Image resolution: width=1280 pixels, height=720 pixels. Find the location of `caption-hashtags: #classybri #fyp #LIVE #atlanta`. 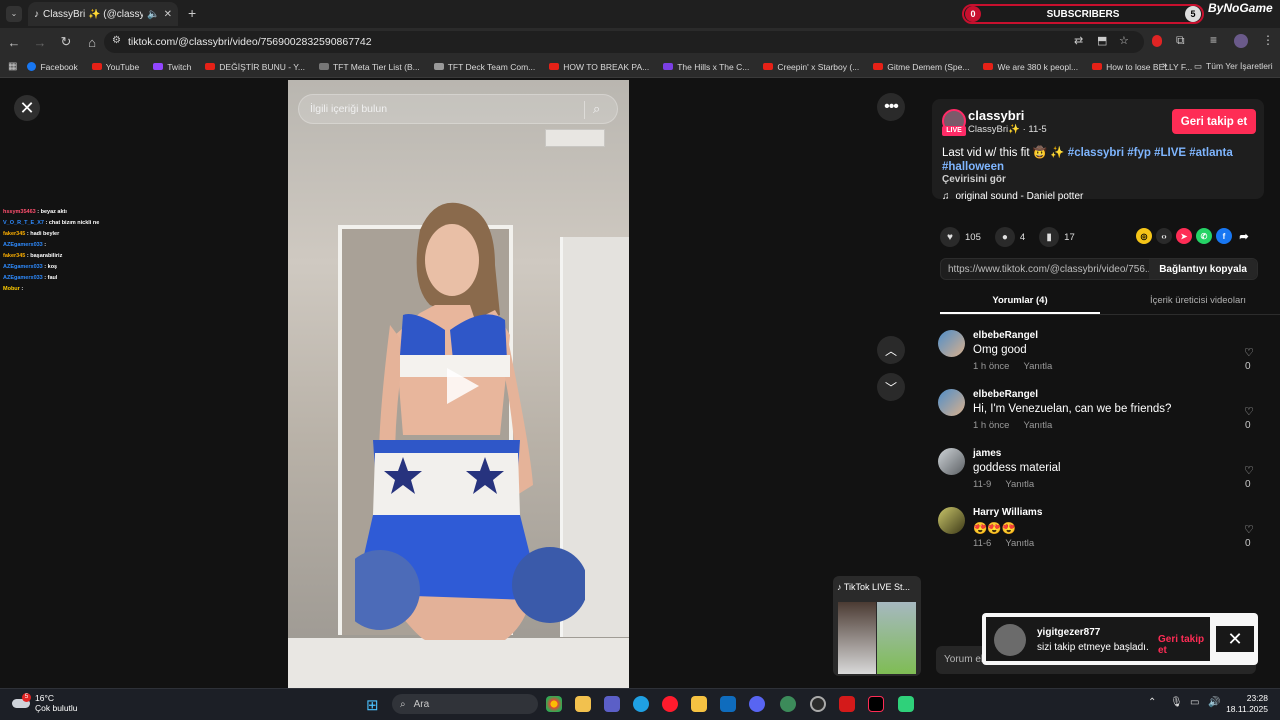

caption-hashtags: #classybri #fyp #LIVE #atlanta is located at coordinates (1150, 153).